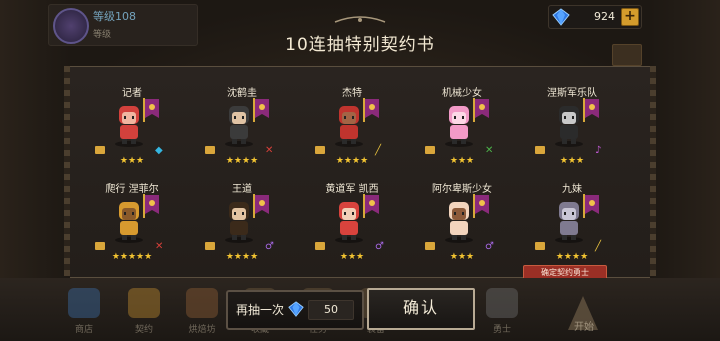  Describe the element at coordinates (132, 93) in the screenshot. I see `hero-name: 记者` at that location.